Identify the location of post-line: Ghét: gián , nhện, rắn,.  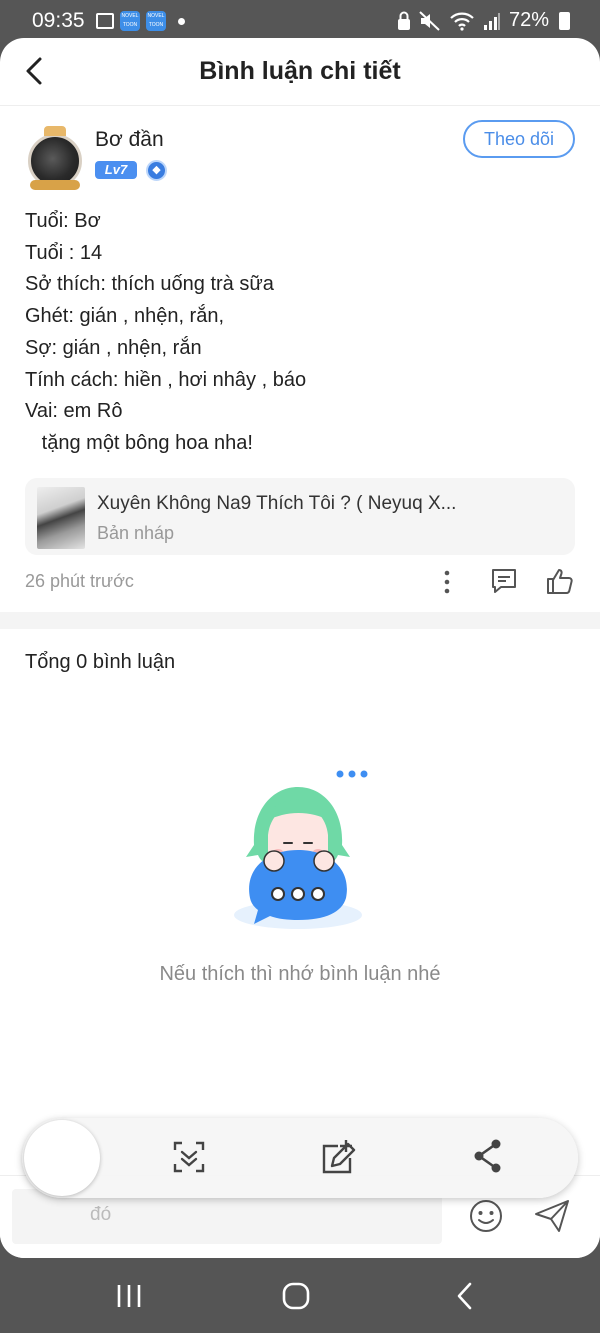
(125, 316).